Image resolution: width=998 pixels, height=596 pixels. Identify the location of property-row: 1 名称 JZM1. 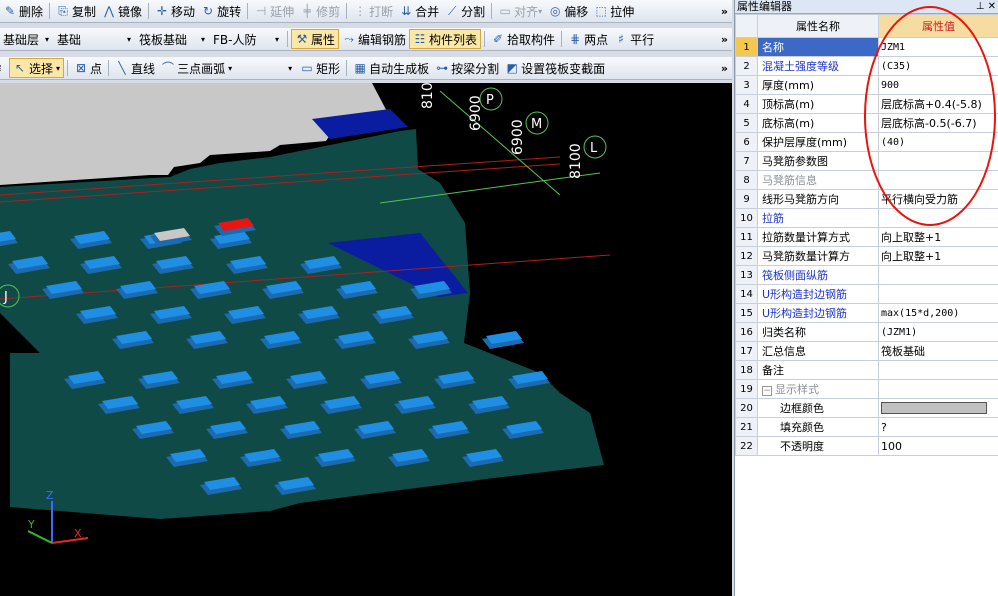
(866, 47).